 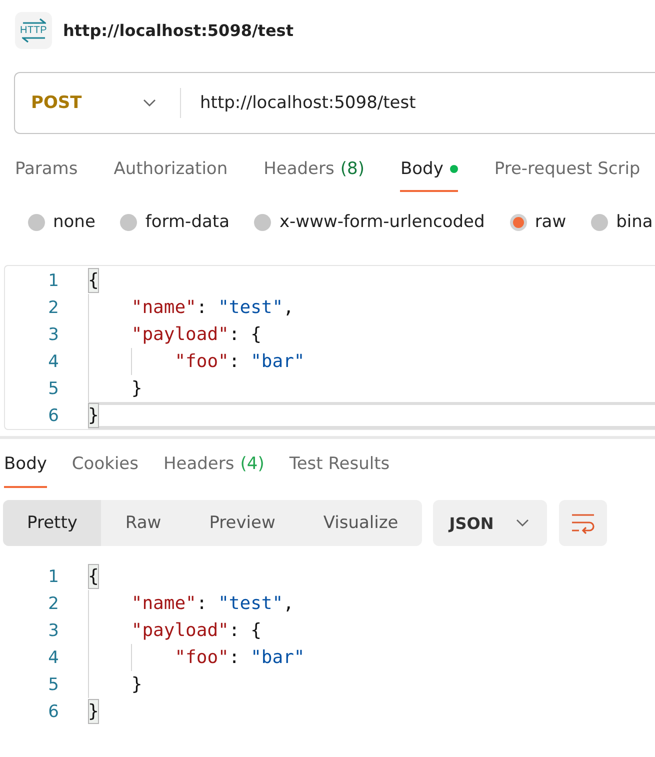 What do you see at coordinates (213, 470) in the screenshot?
I see `response-tab: Headers (4)` at bounding box center [213, 470].